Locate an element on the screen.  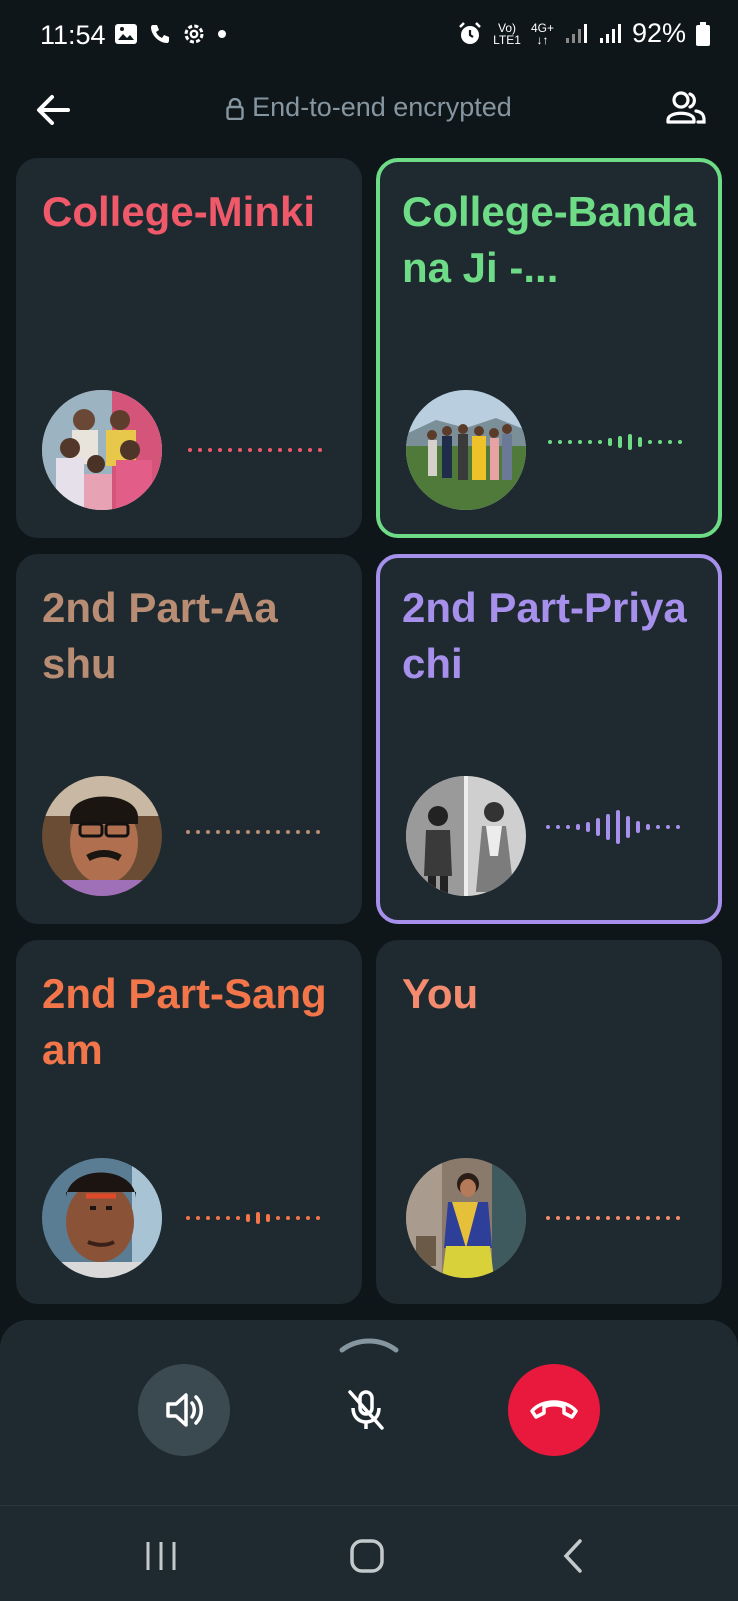
system-back-button is located at coordinates (575, 1556).